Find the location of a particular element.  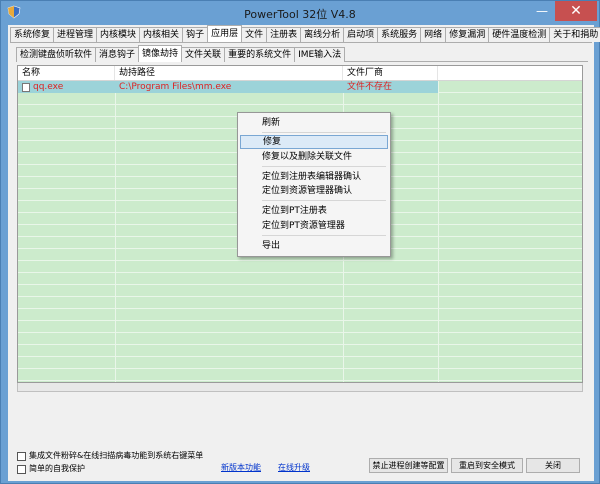

menu-item-export: 导出 is located at coordinates (314, 246).